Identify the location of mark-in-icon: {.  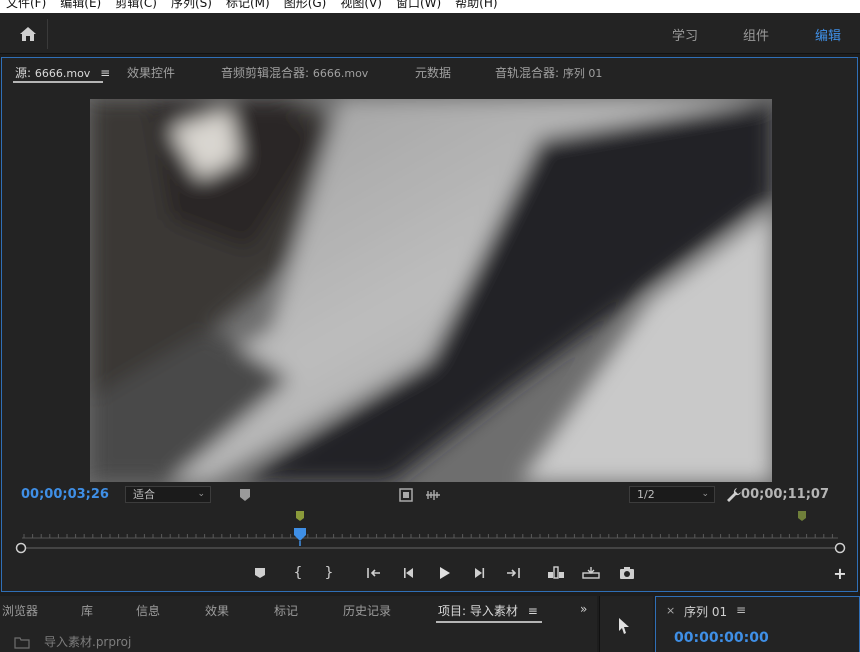
(298, 573).